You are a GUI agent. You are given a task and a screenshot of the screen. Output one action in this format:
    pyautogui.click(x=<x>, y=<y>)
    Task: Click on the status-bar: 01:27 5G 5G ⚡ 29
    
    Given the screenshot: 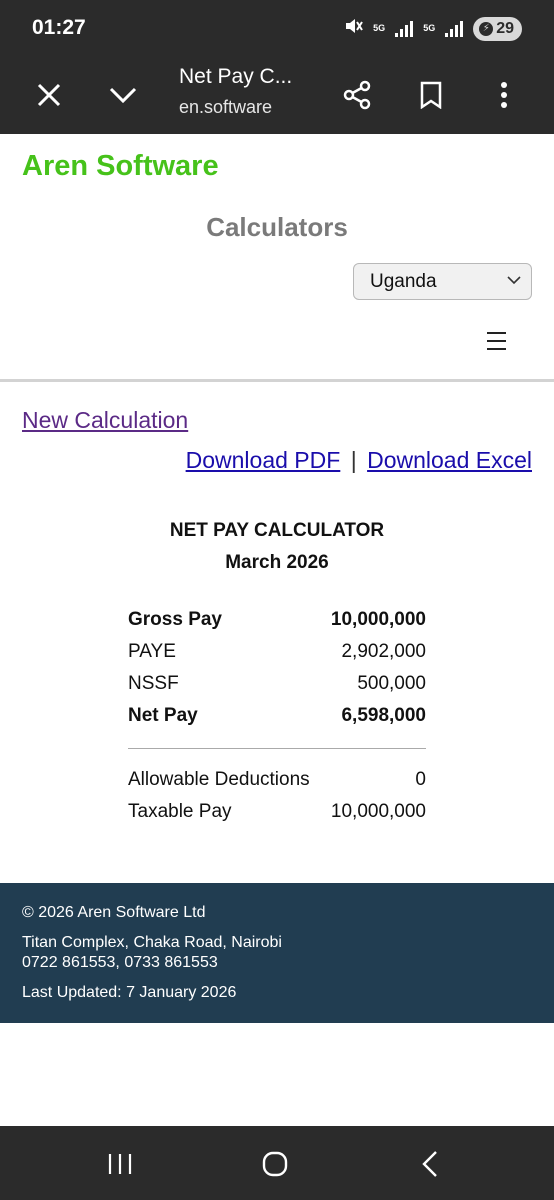 What is the action you would take?
    pyautogui.click(x=277, y=28)
    